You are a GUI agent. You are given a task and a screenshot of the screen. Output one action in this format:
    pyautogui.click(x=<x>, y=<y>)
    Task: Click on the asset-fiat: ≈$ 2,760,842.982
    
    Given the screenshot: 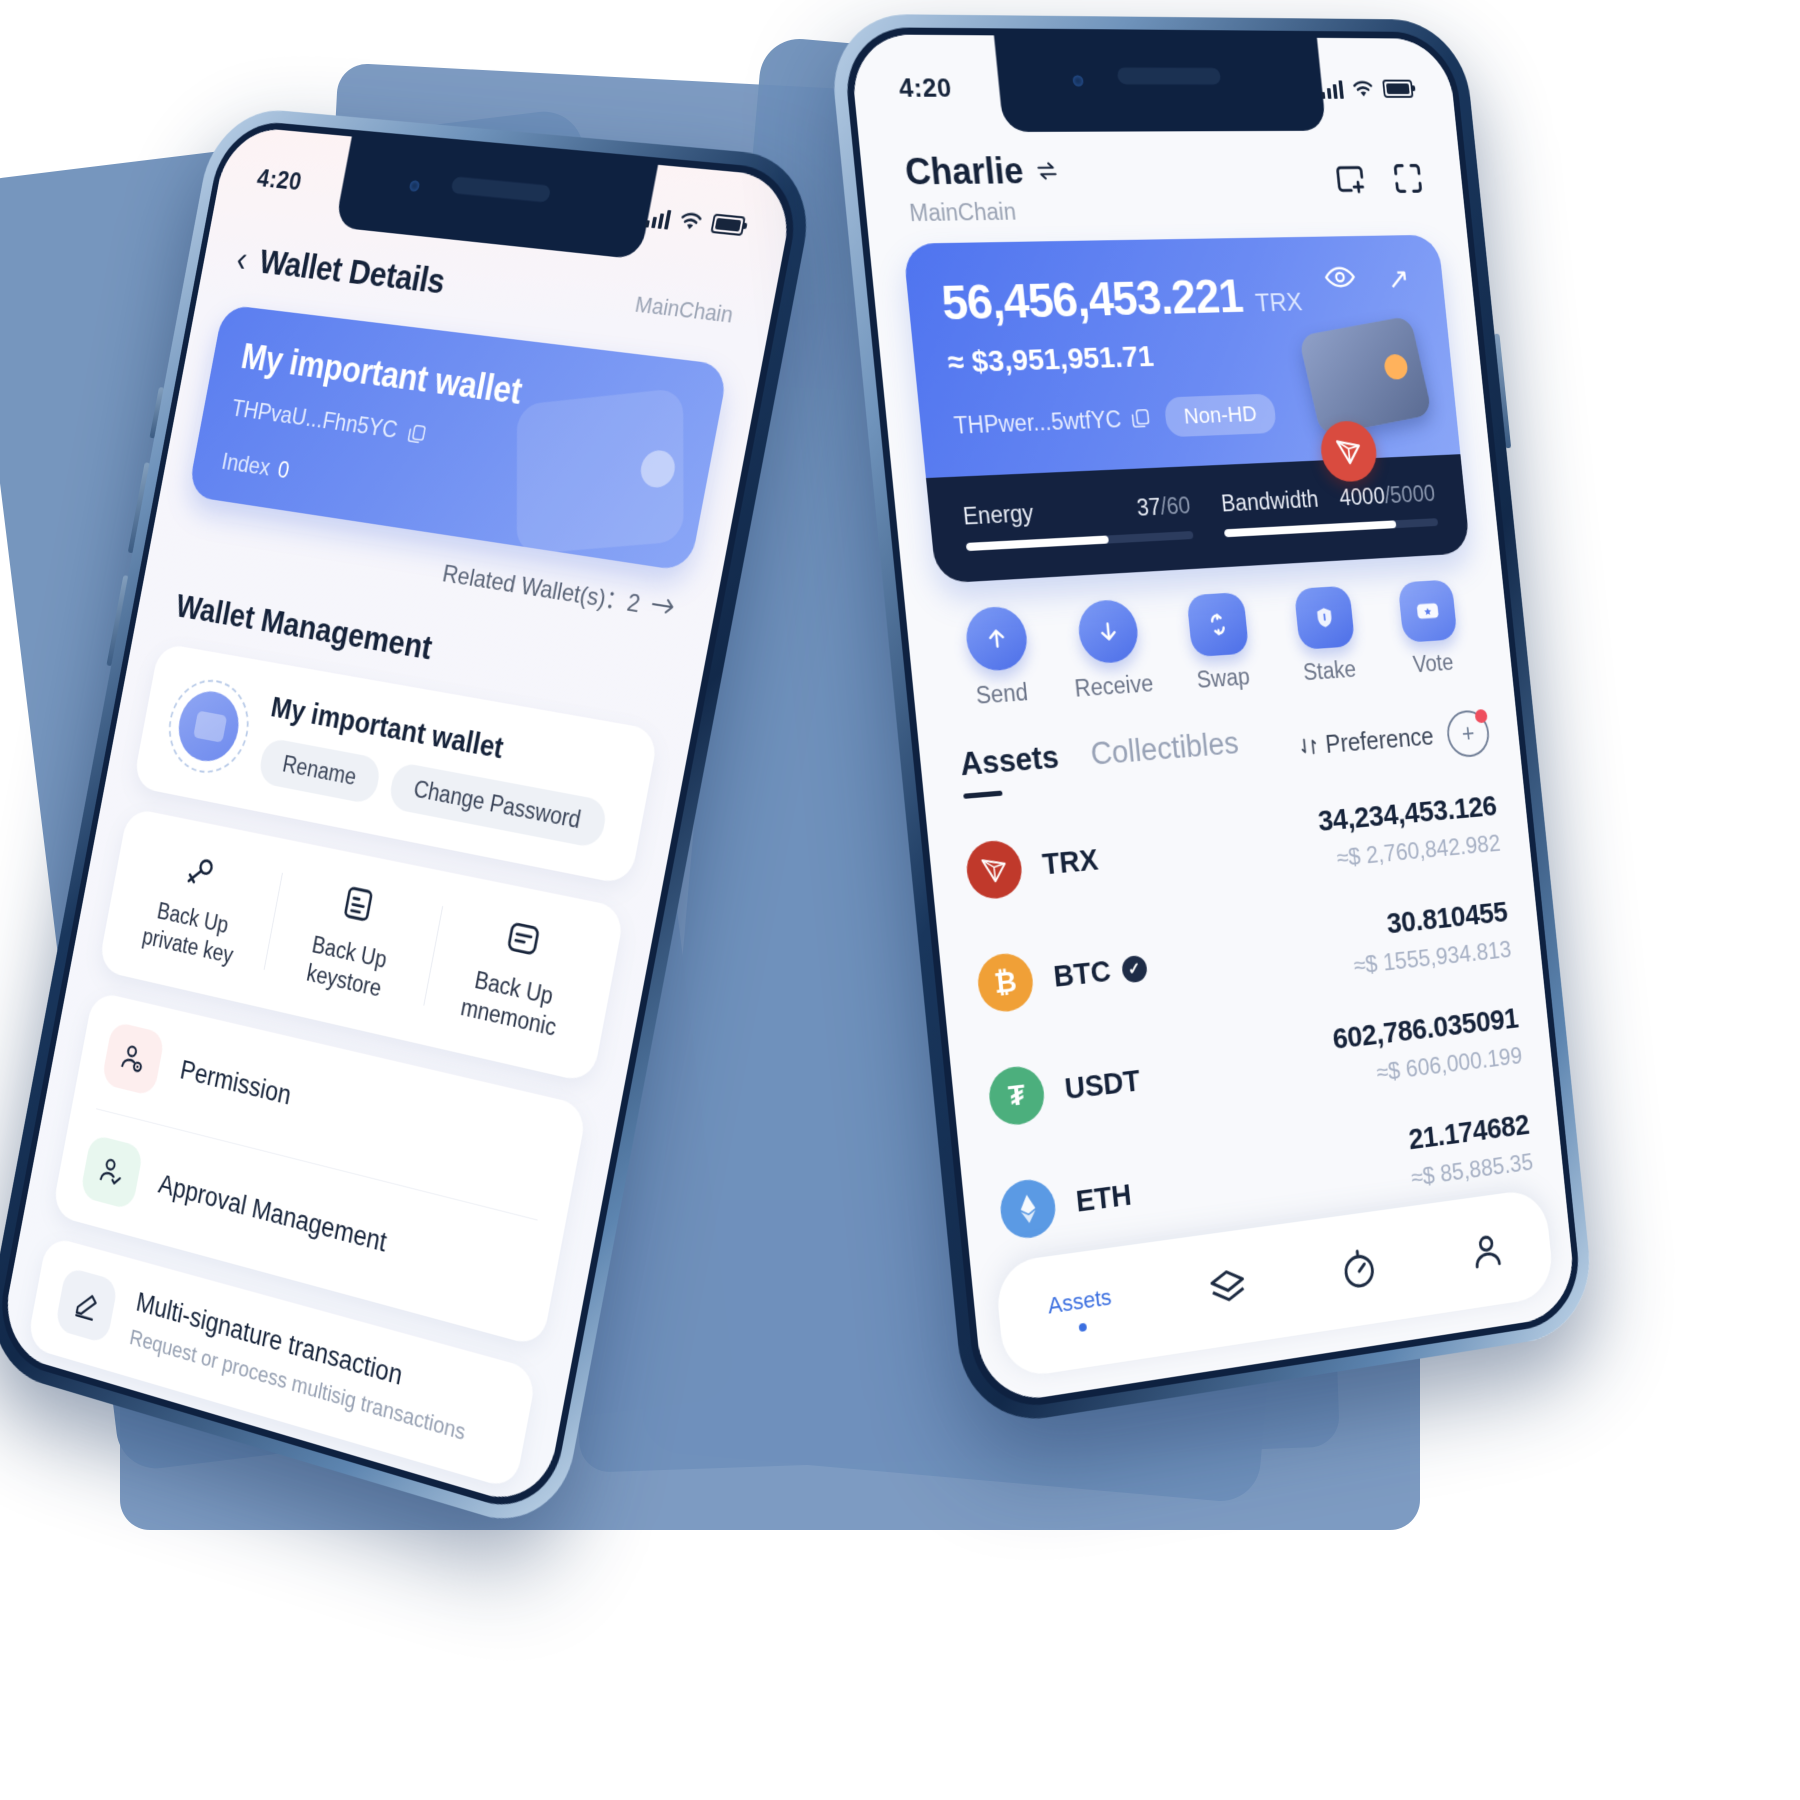 What is the action you would take?
    pyautogui.click(x=1418, y=851)
    